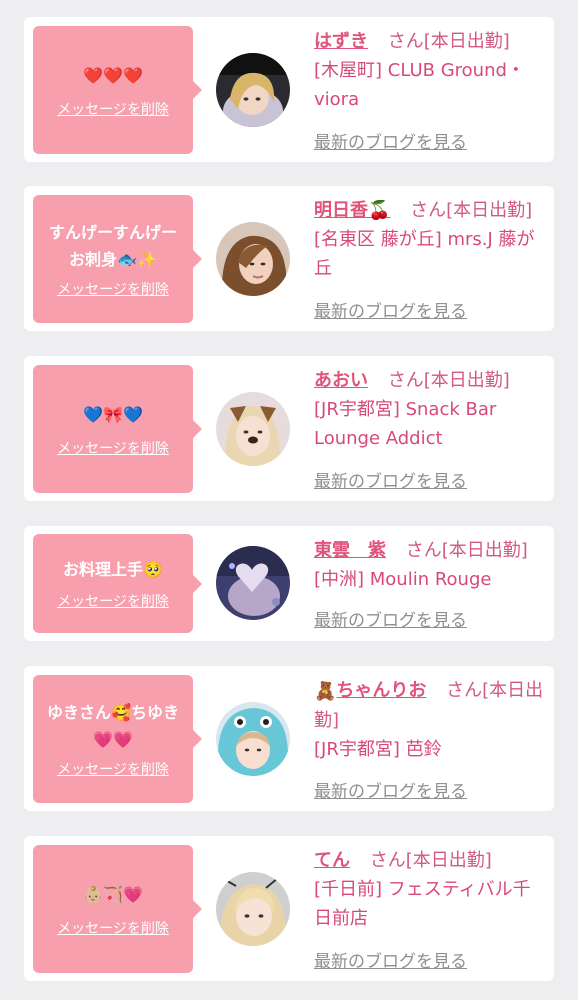 Image resolution: width=578 pixels, height=1000 pixels. What do you see at coordinates (117, 90) in the screenshot?
I see `message-bubble: ❤️❤️❤️ メッセージを削除` at bounding box center [117, 90].